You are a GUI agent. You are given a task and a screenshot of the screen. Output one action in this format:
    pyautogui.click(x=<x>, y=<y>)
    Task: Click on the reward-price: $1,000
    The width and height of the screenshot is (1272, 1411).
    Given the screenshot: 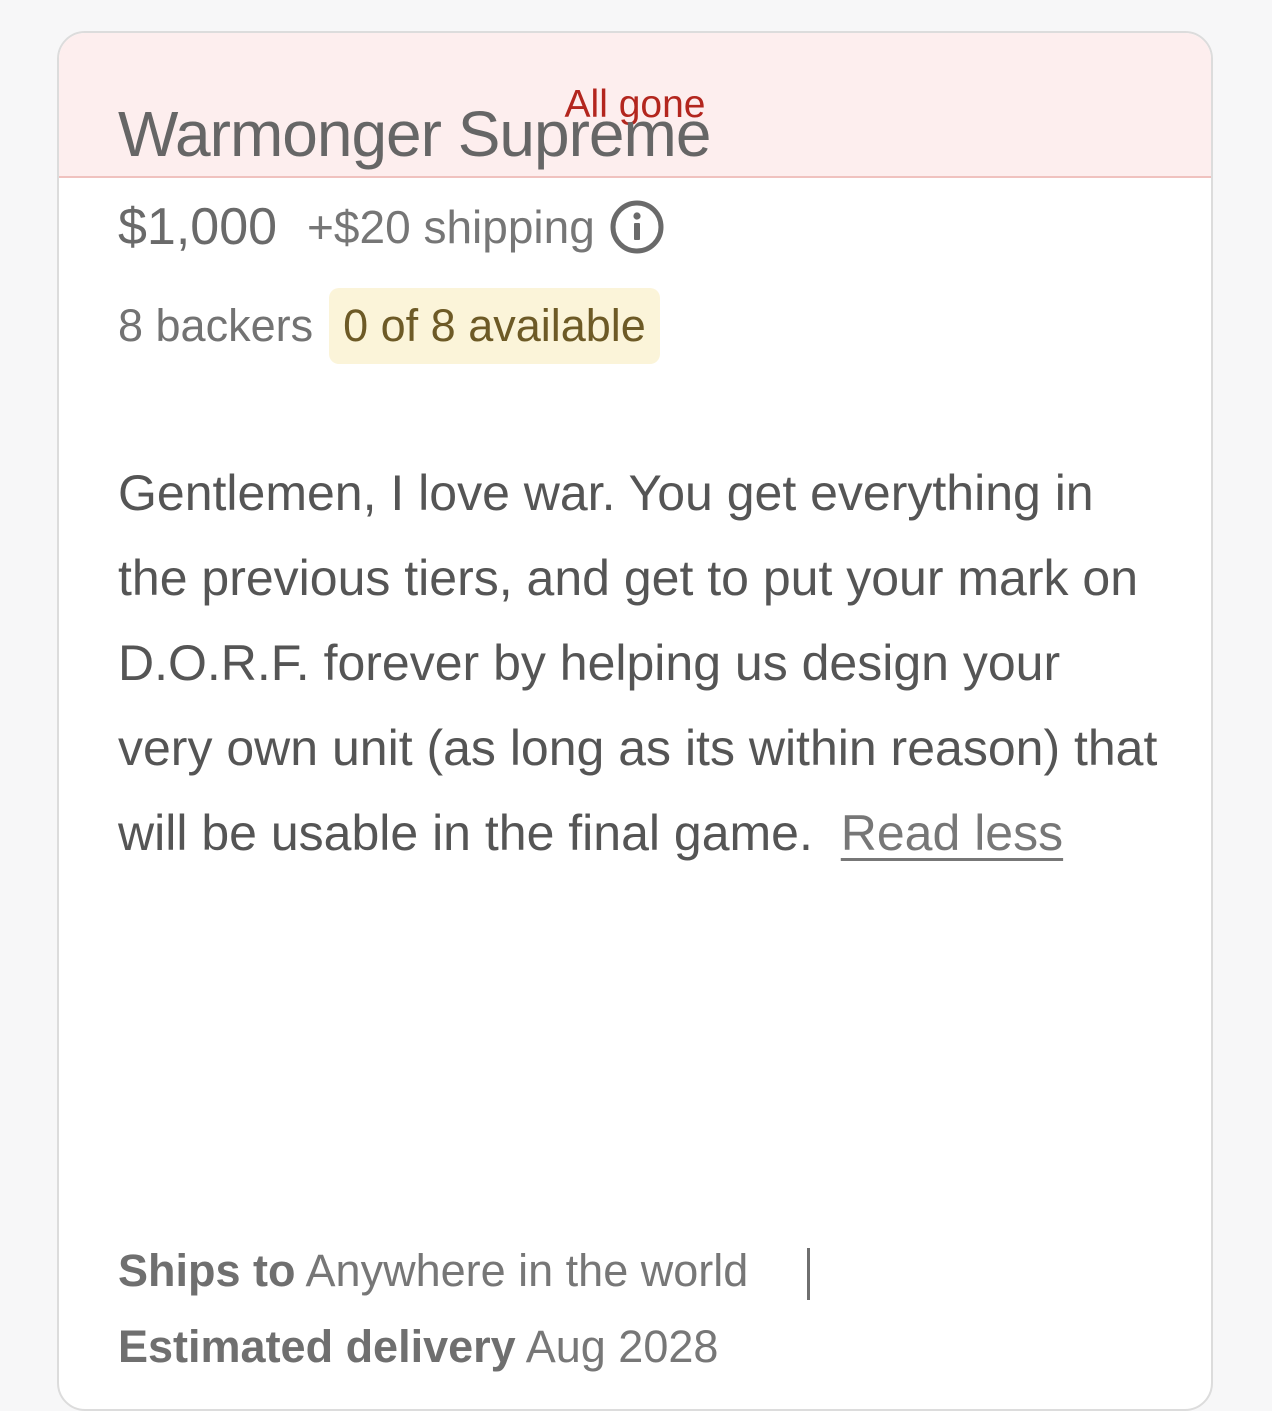 What is the action you would take?
    pyautogui.click(x=198, y=227)
    